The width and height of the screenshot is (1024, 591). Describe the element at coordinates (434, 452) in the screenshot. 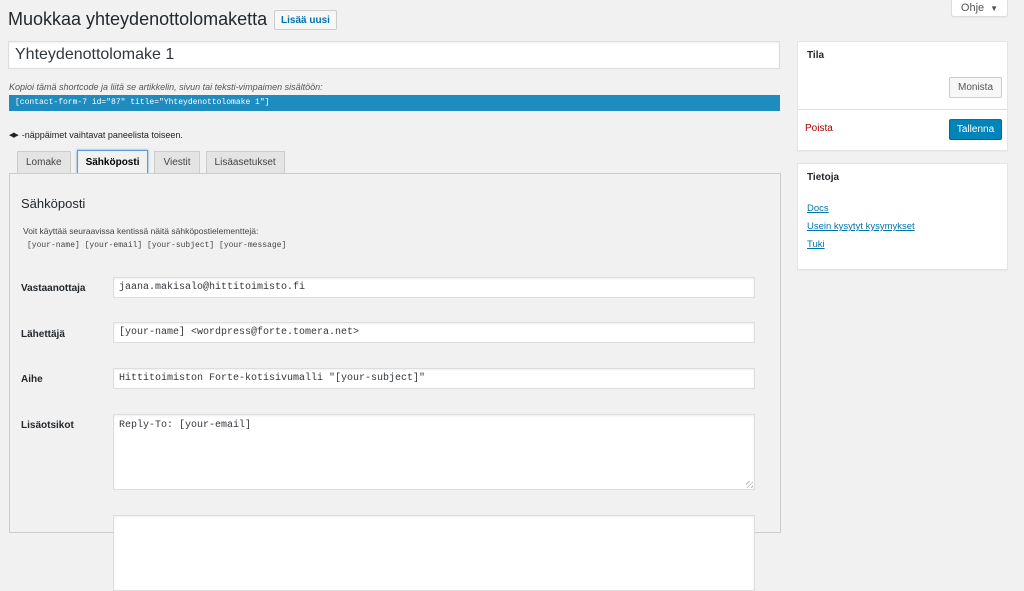

I see `additional-headers-textarea: Reply-To: [your-email]` at that location.